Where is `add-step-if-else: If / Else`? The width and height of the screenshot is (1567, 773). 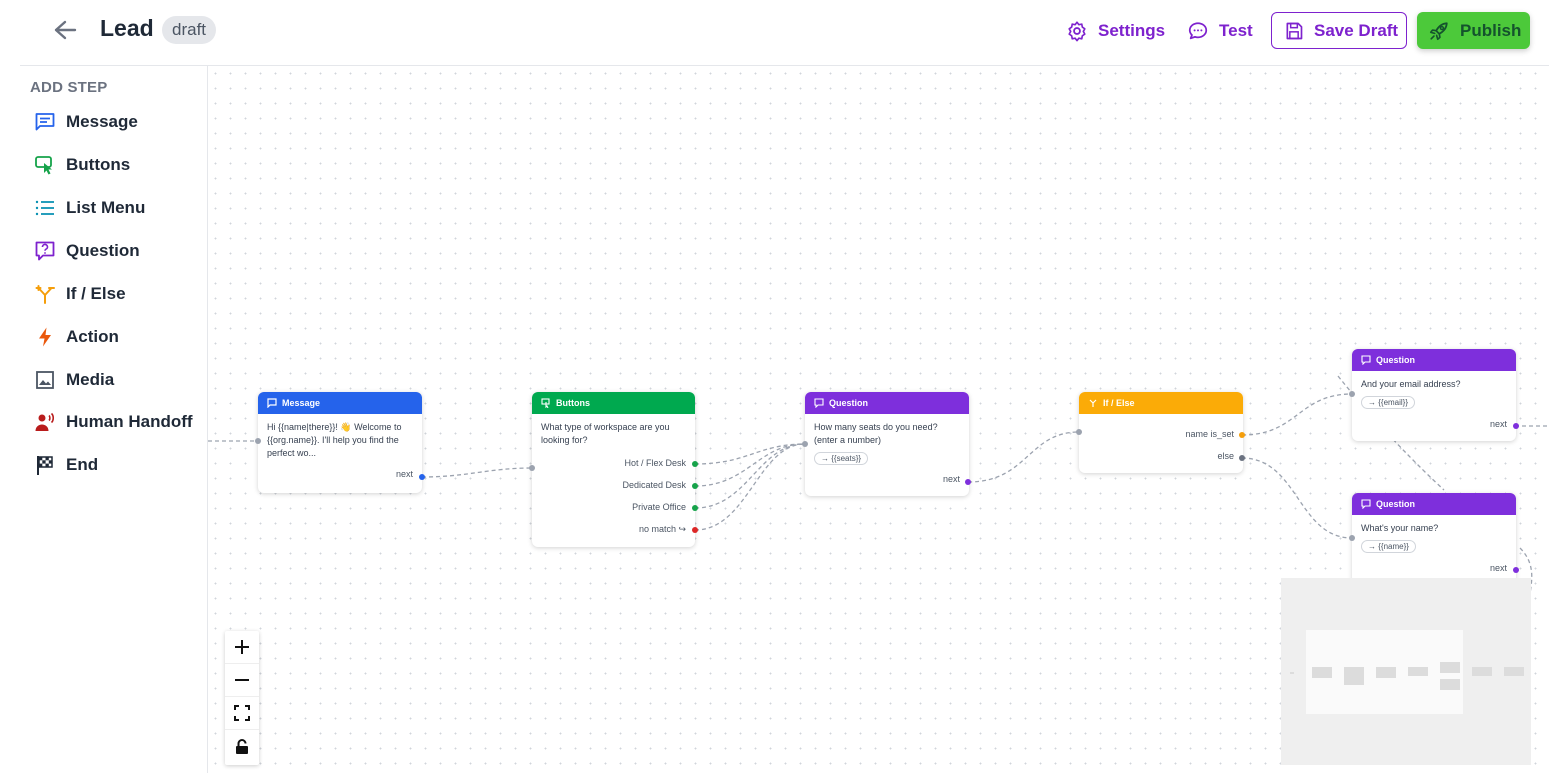
add-step-if-else: If / Else is located at coordinates (80, 294).